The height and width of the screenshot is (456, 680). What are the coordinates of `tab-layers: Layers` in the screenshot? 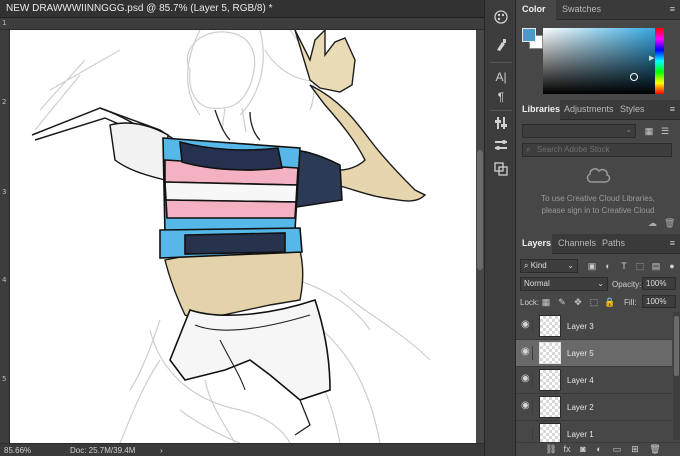 It's located at (536, 243).